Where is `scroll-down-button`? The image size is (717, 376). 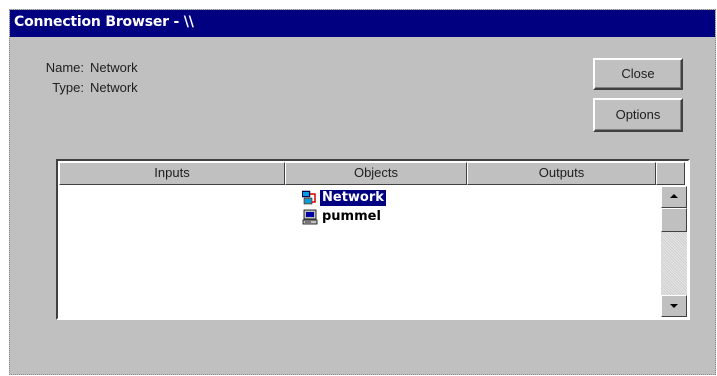 scroll-down-button is located at coordinates (674, 306).